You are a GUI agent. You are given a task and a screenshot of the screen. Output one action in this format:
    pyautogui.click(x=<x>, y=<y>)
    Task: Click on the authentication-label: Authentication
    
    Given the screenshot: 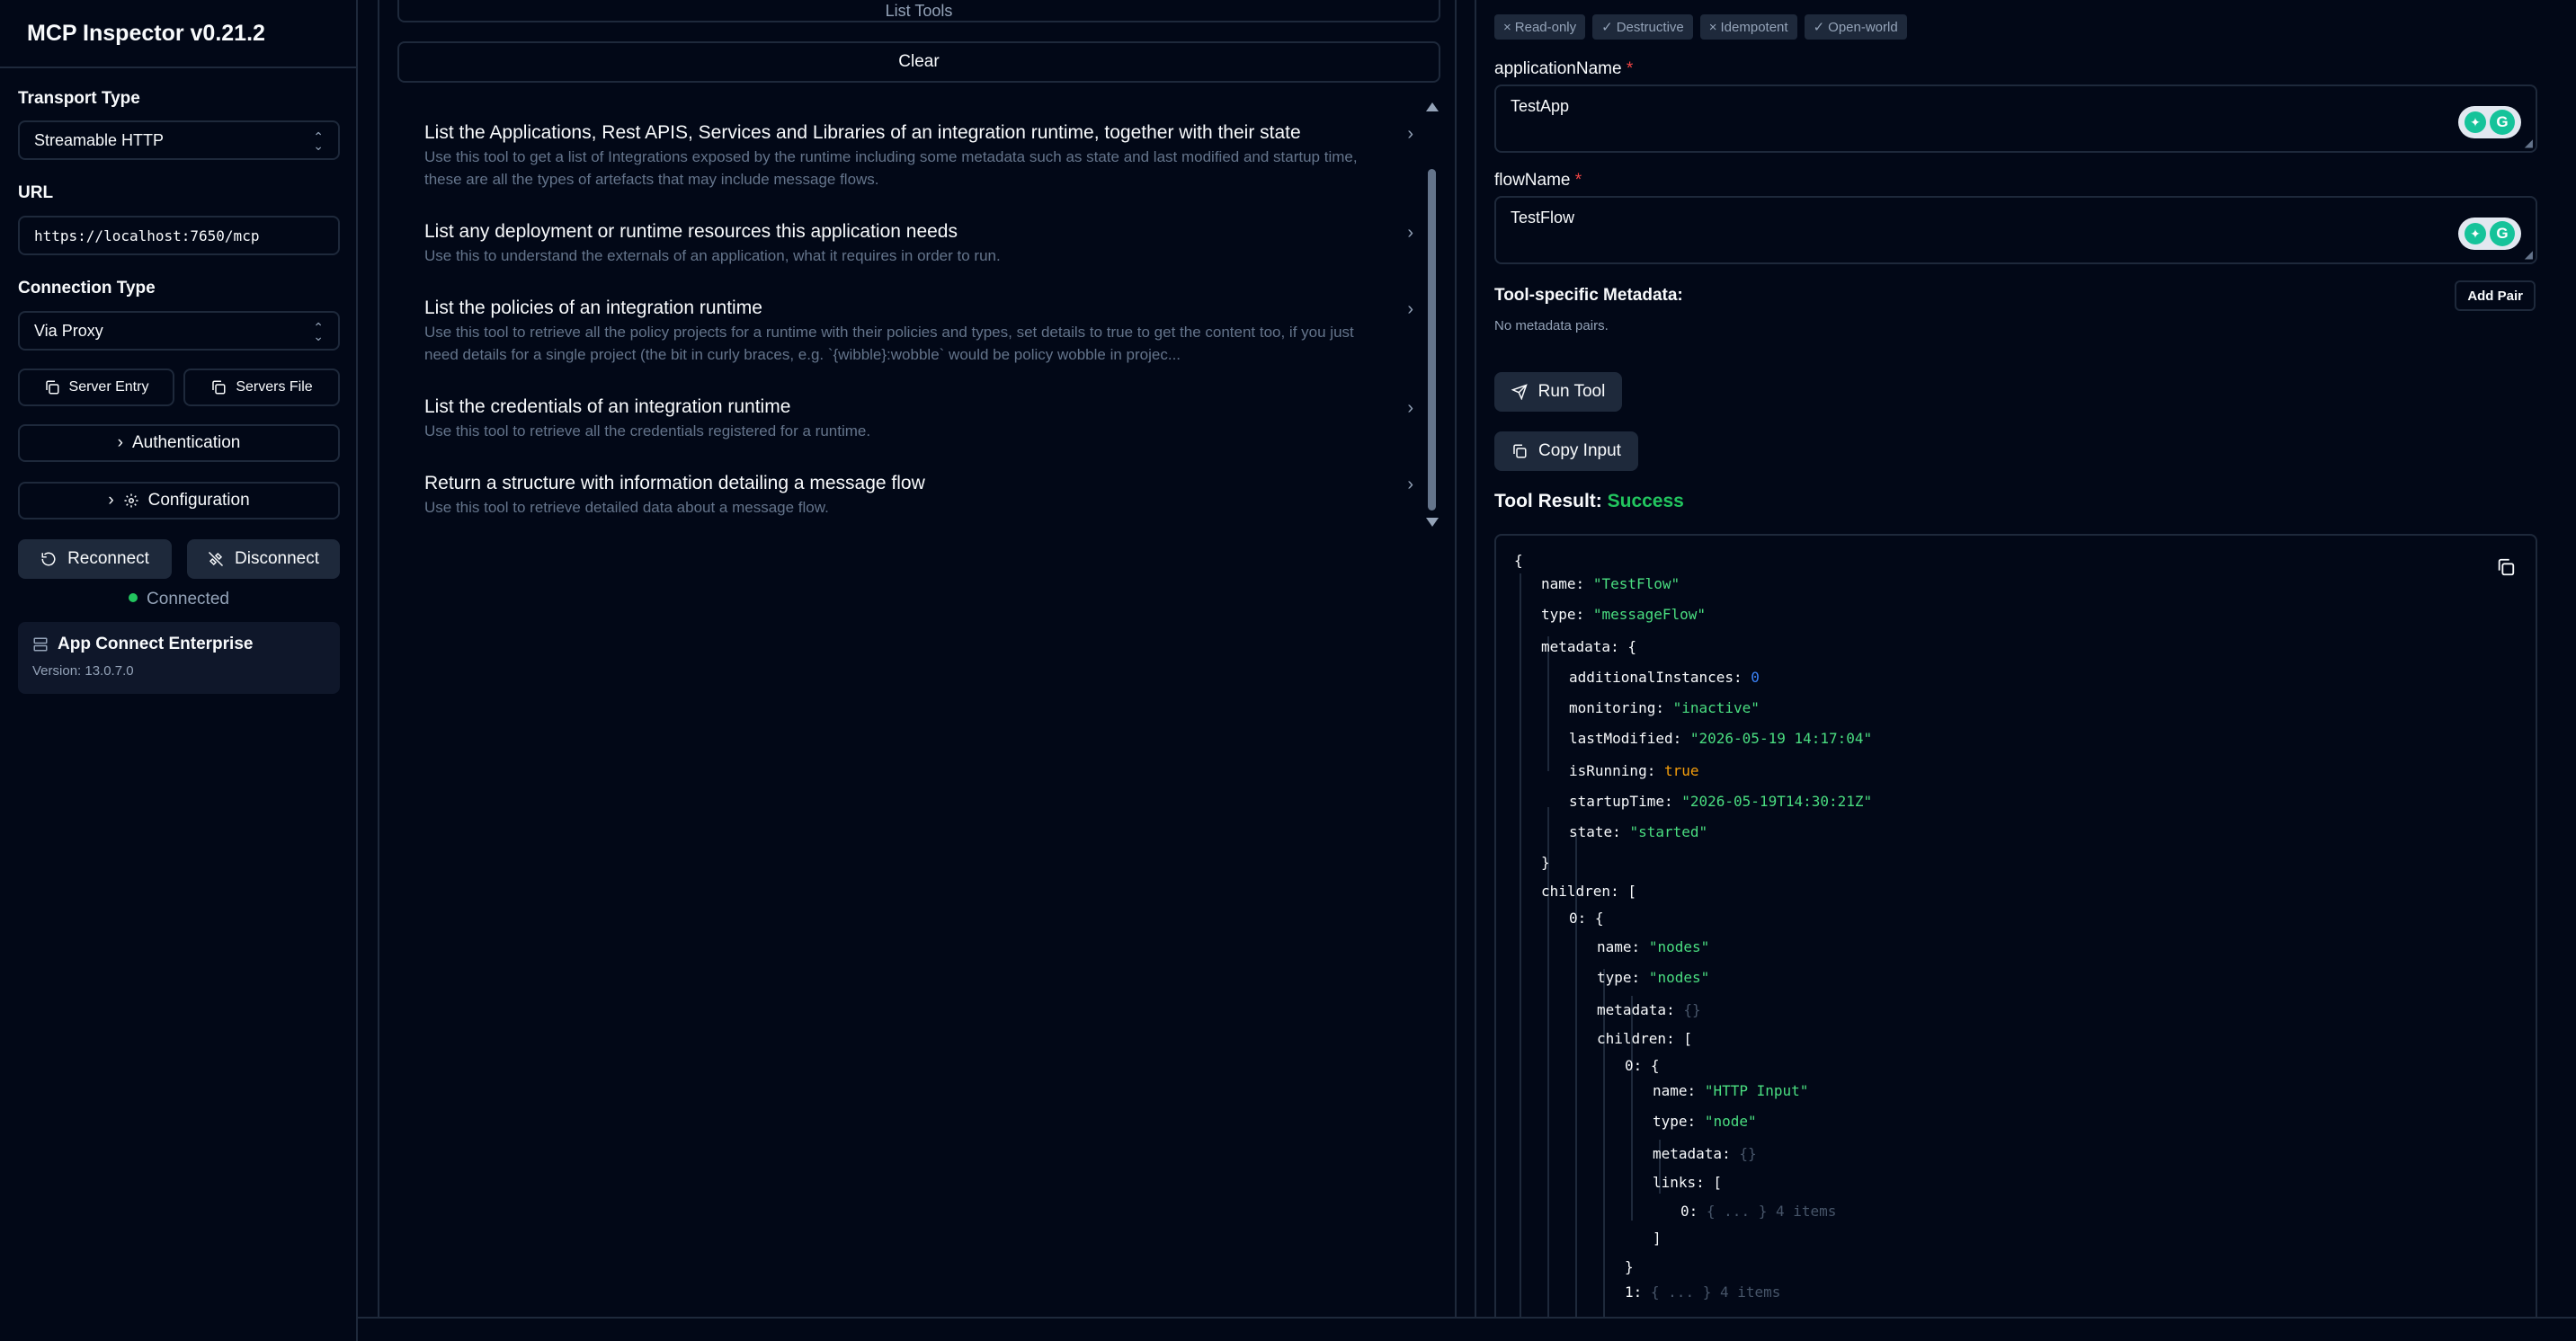 What is the action you would take?
    pyautogui.click(x=186, y=442)
    